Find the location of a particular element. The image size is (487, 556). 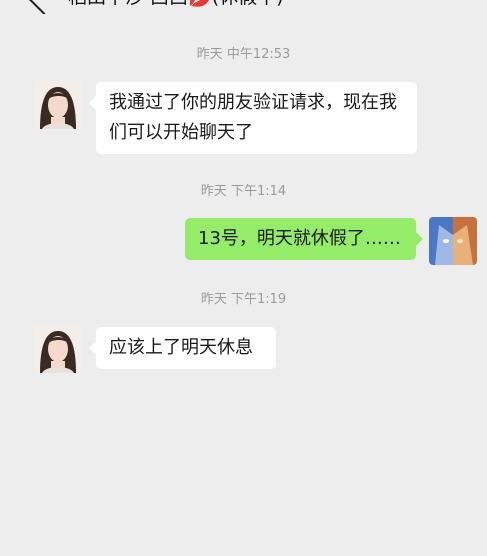

message-bubble-received: 我通过了你的朋友验证请求，现在我们可以开始聊天了 is located at coordinates (253, 118).